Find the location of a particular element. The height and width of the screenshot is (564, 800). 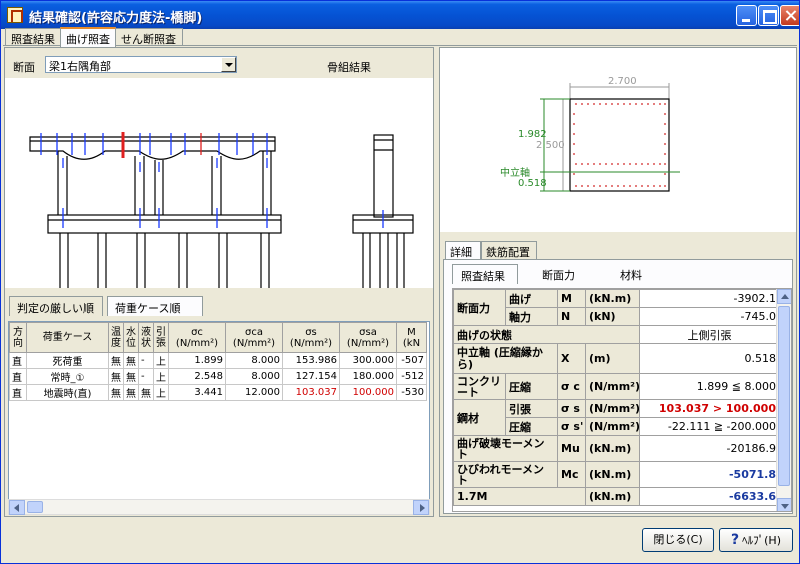

table-row: コンクリート 圧縮 σ c (N/mm²) 1.899 ≦ 8.000 is located at coordinates (616, 386).